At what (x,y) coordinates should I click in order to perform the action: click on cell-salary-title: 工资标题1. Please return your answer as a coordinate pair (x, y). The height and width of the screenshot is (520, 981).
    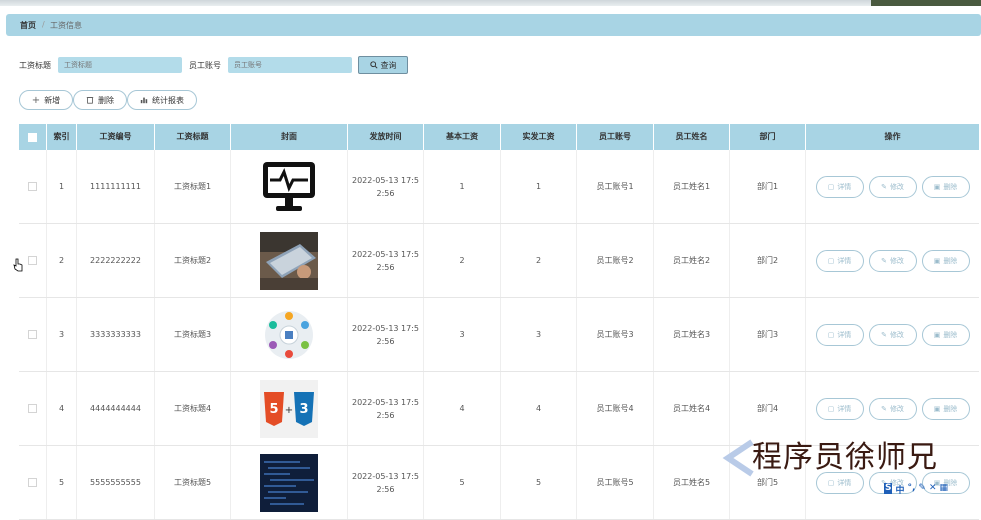
    Looking at the image, I should click on (193, 186).